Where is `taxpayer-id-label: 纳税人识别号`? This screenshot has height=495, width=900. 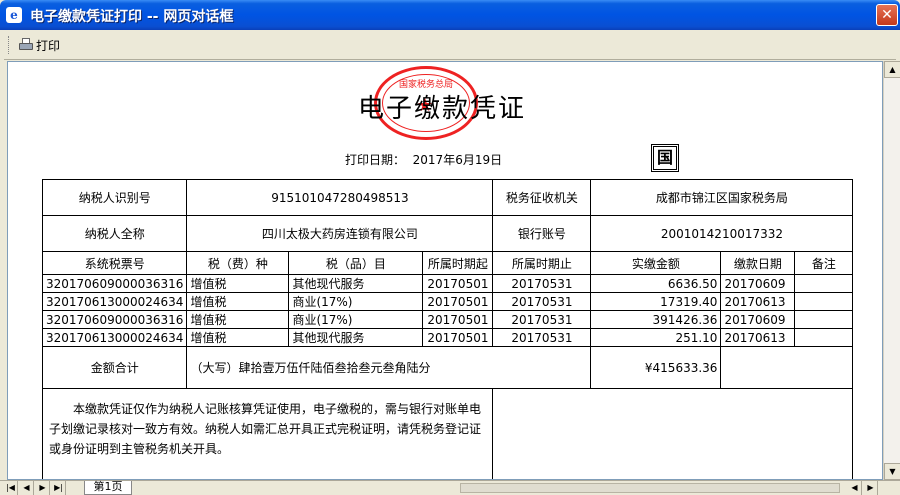 taxpayer-id-label: 纳税人识别号 is located at coordinates (114, 197).